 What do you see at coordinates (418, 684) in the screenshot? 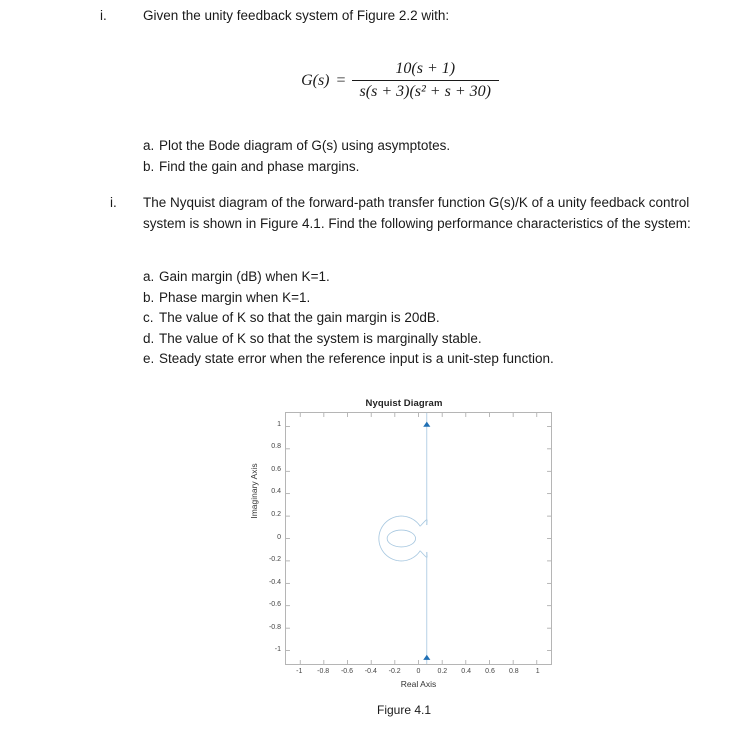
I see `x-axis-label: Real Axis` at bounding box center [418, 684].